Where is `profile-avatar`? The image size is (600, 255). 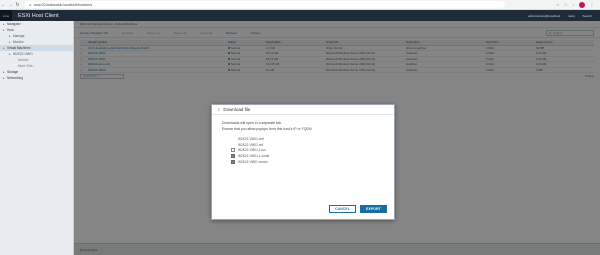 profile-avatar is located at coordinates (582, 4).